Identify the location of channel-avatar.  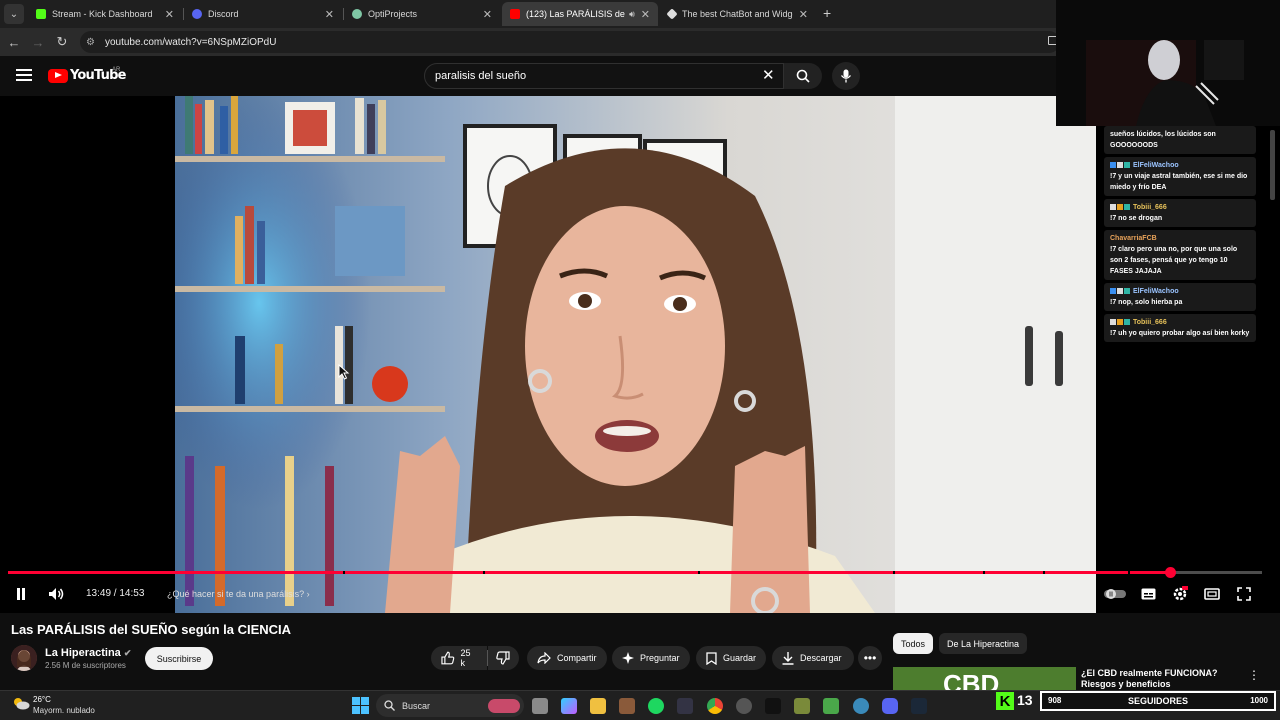
(24, 658).